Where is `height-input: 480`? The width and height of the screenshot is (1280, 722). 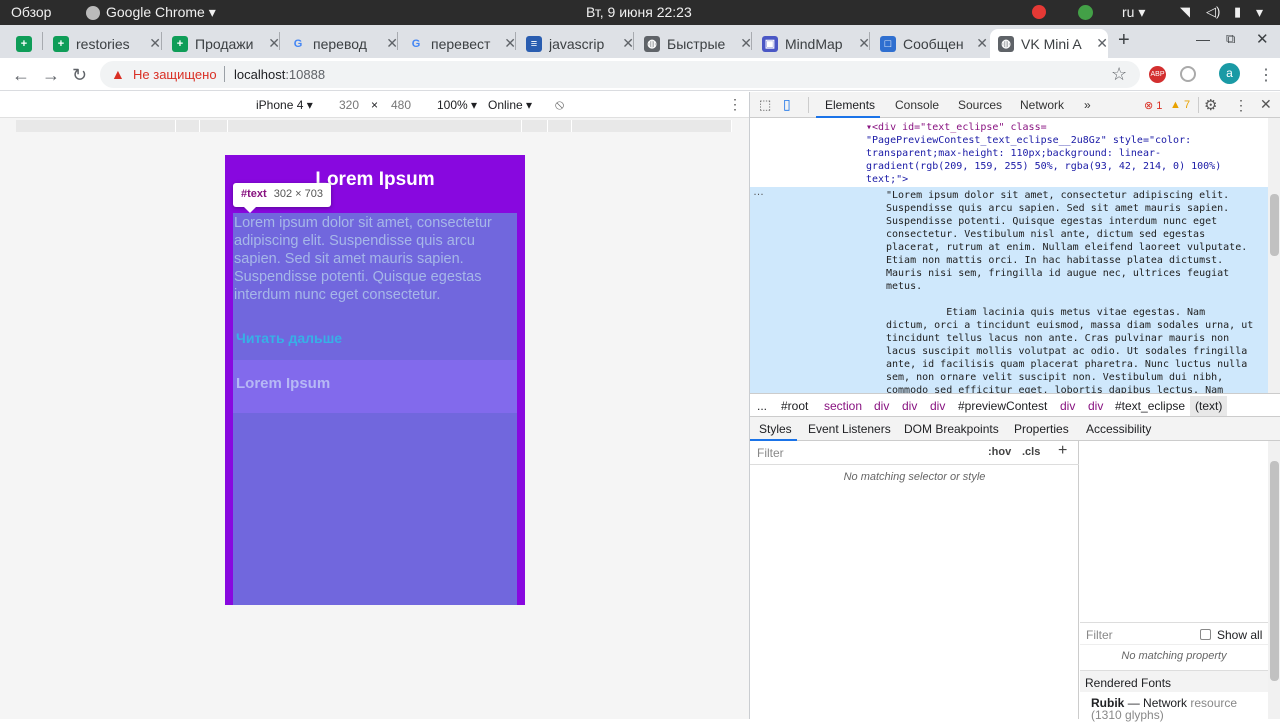 height-input: 480 is located at coordinates (401, 105).